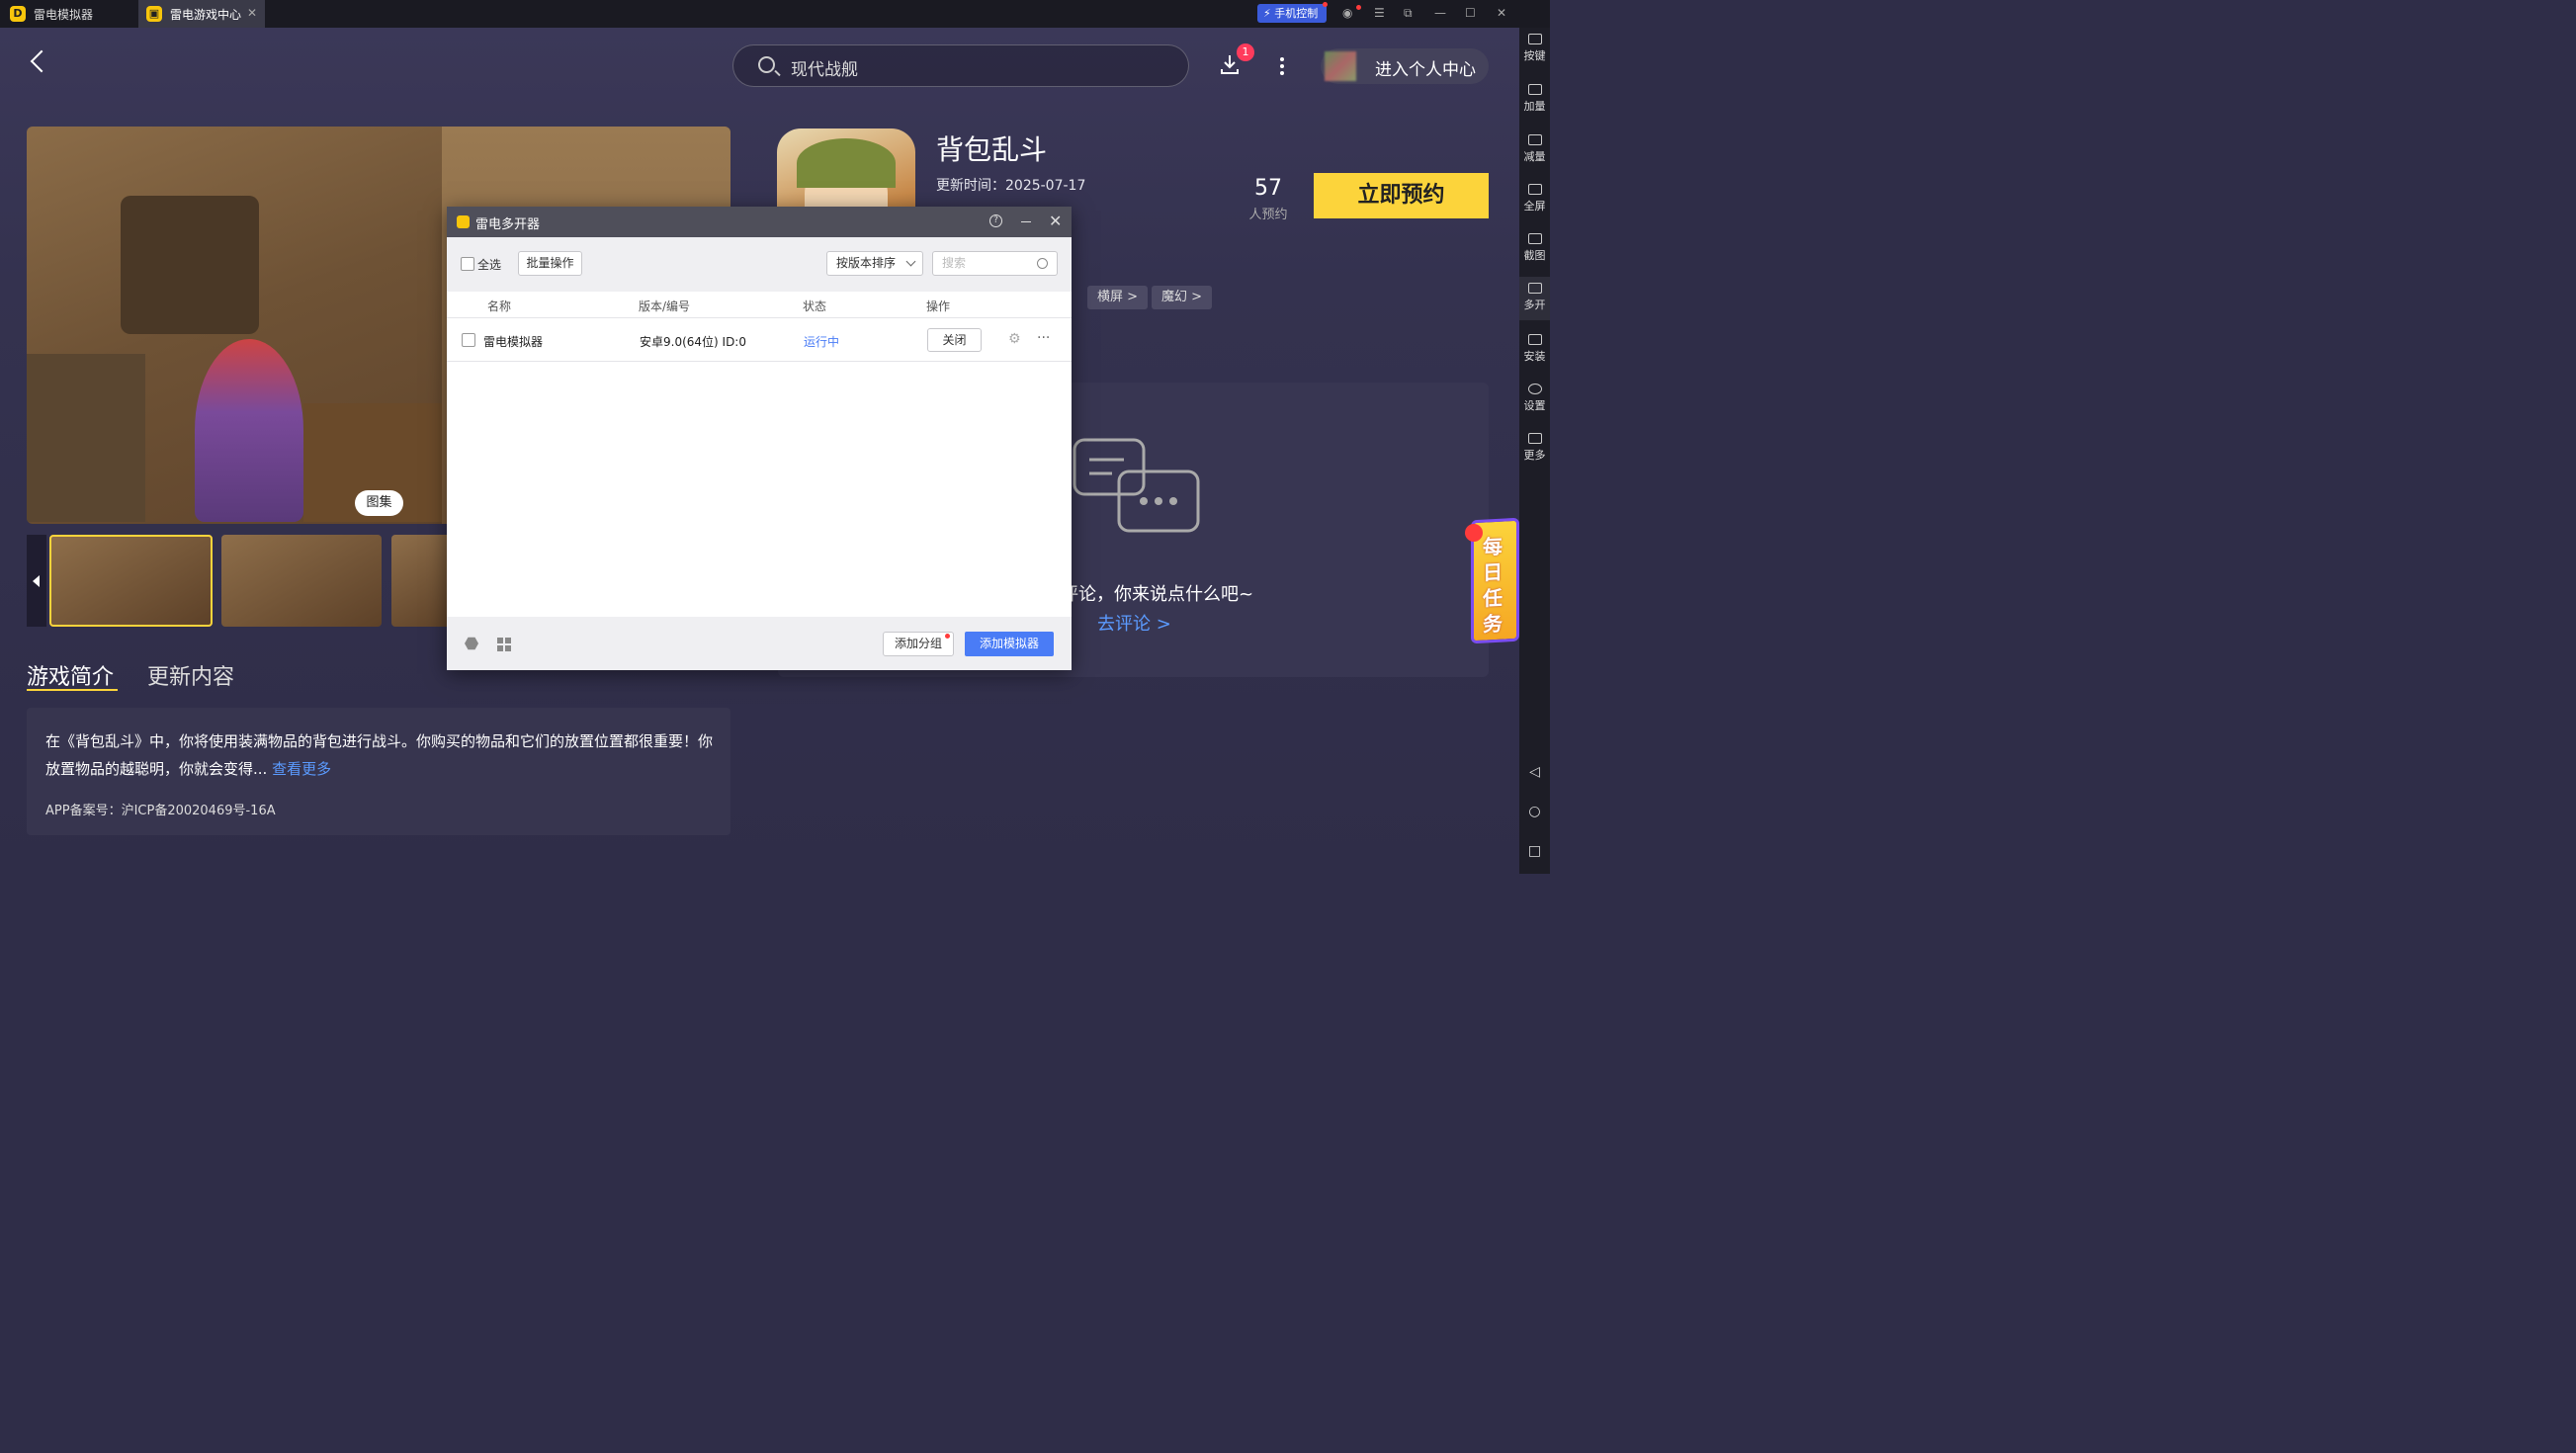  I want to click on stats-panel-image, so click(86, 438).